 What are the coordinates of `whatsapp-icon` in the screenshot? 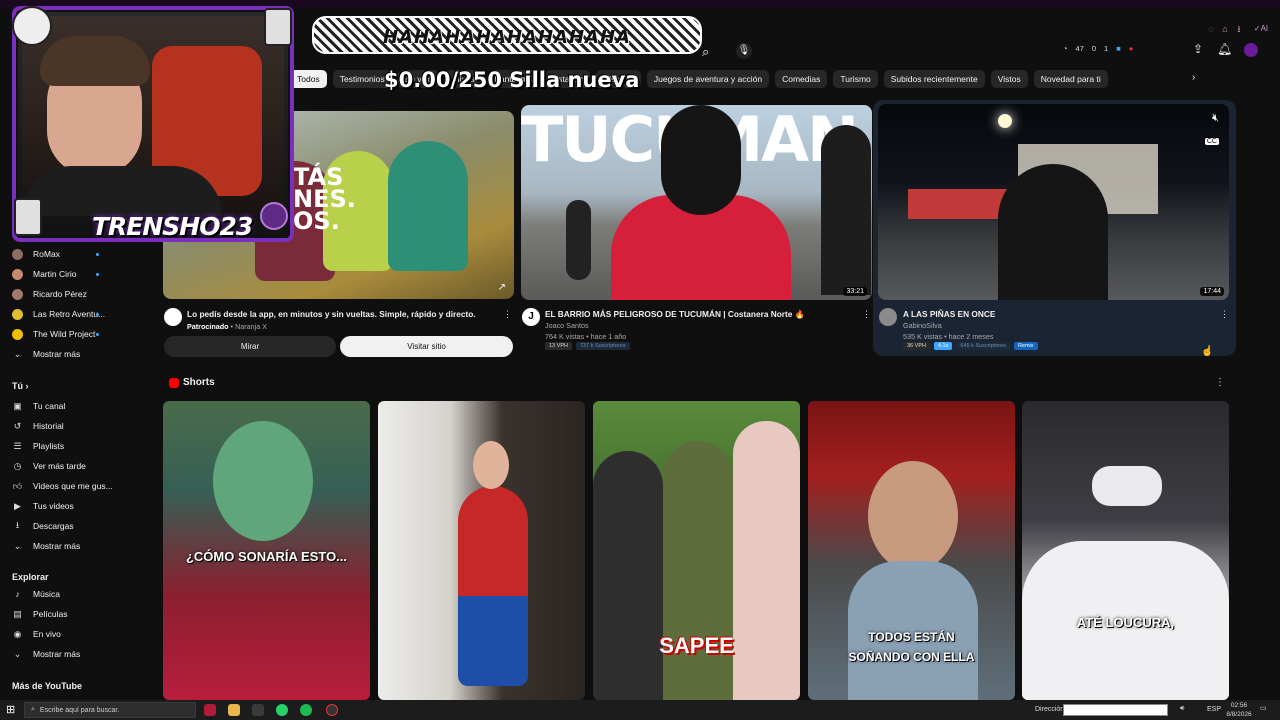 It's located at (282, 710).